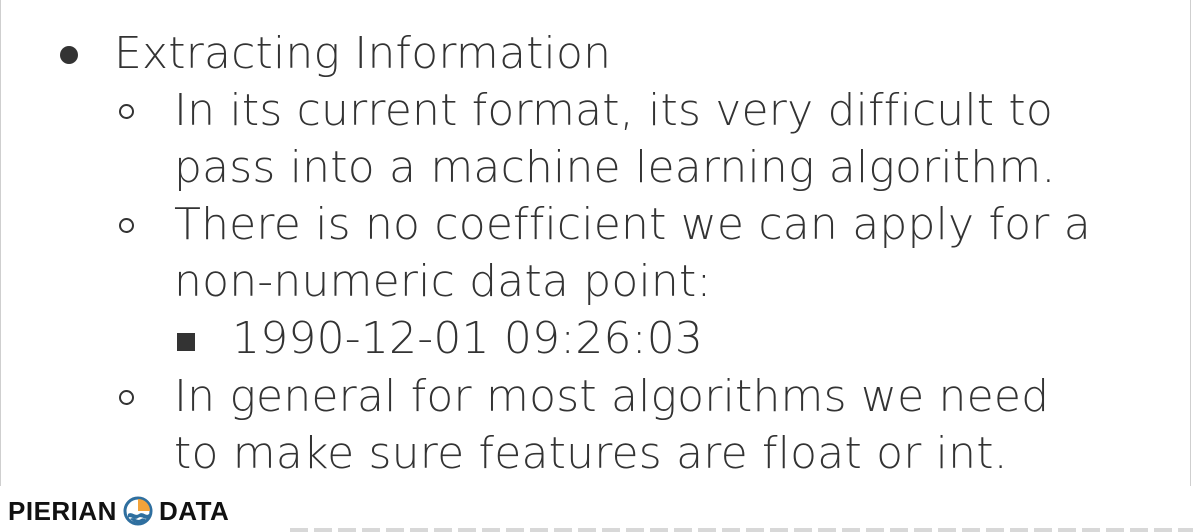 The height and width of the screenshot is (532, 1193). Describe the element at coordinates (612, 396) in the screenshot. I see `sub-point-3-line-1: In general for most algorithms we need` at that location.